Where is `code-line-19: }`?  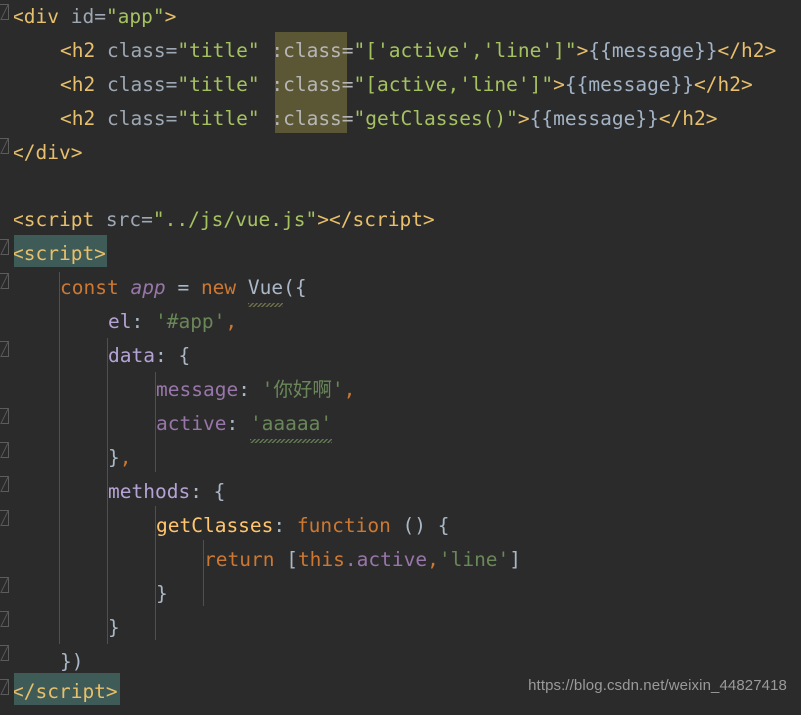
code-line-19: } is located at coordinates (114, 628).